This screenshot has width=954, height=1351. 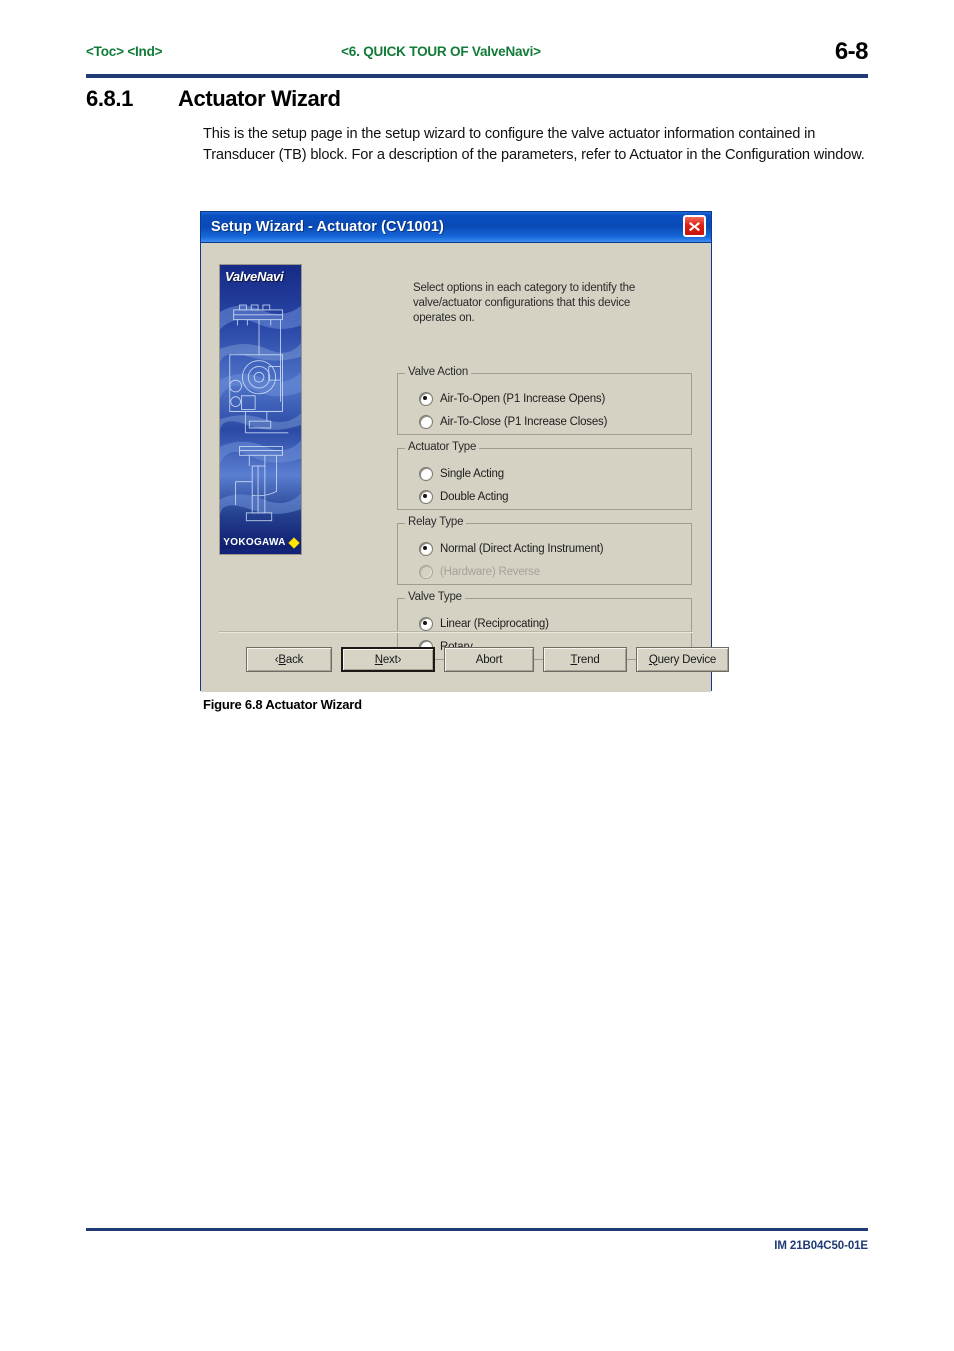 I want to click on page-number: 6-8, so click(x=851, y=51).